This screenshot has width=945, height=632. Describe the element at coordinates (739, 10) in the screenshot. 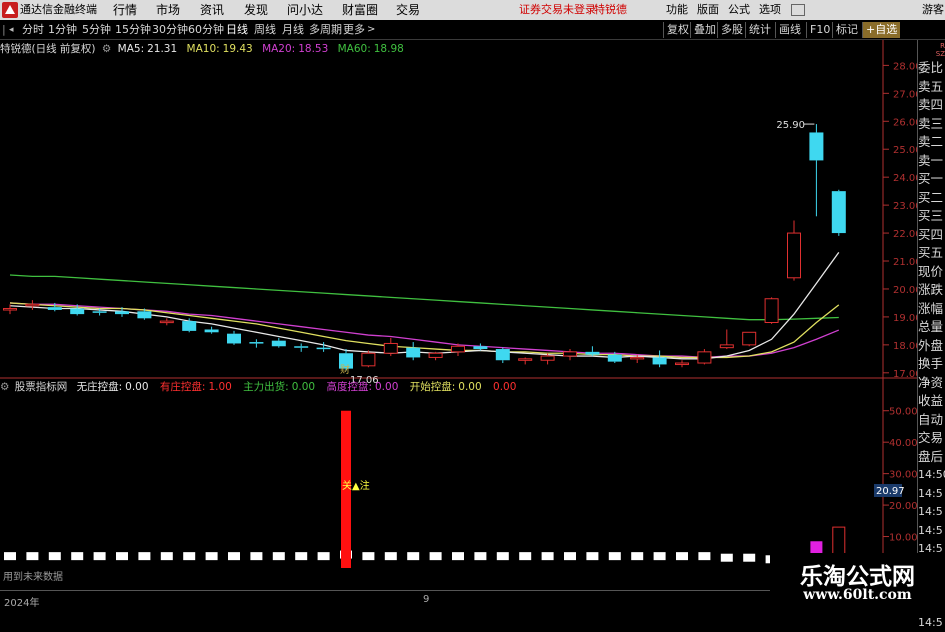

I see `menu-formula: 公式` at that location.